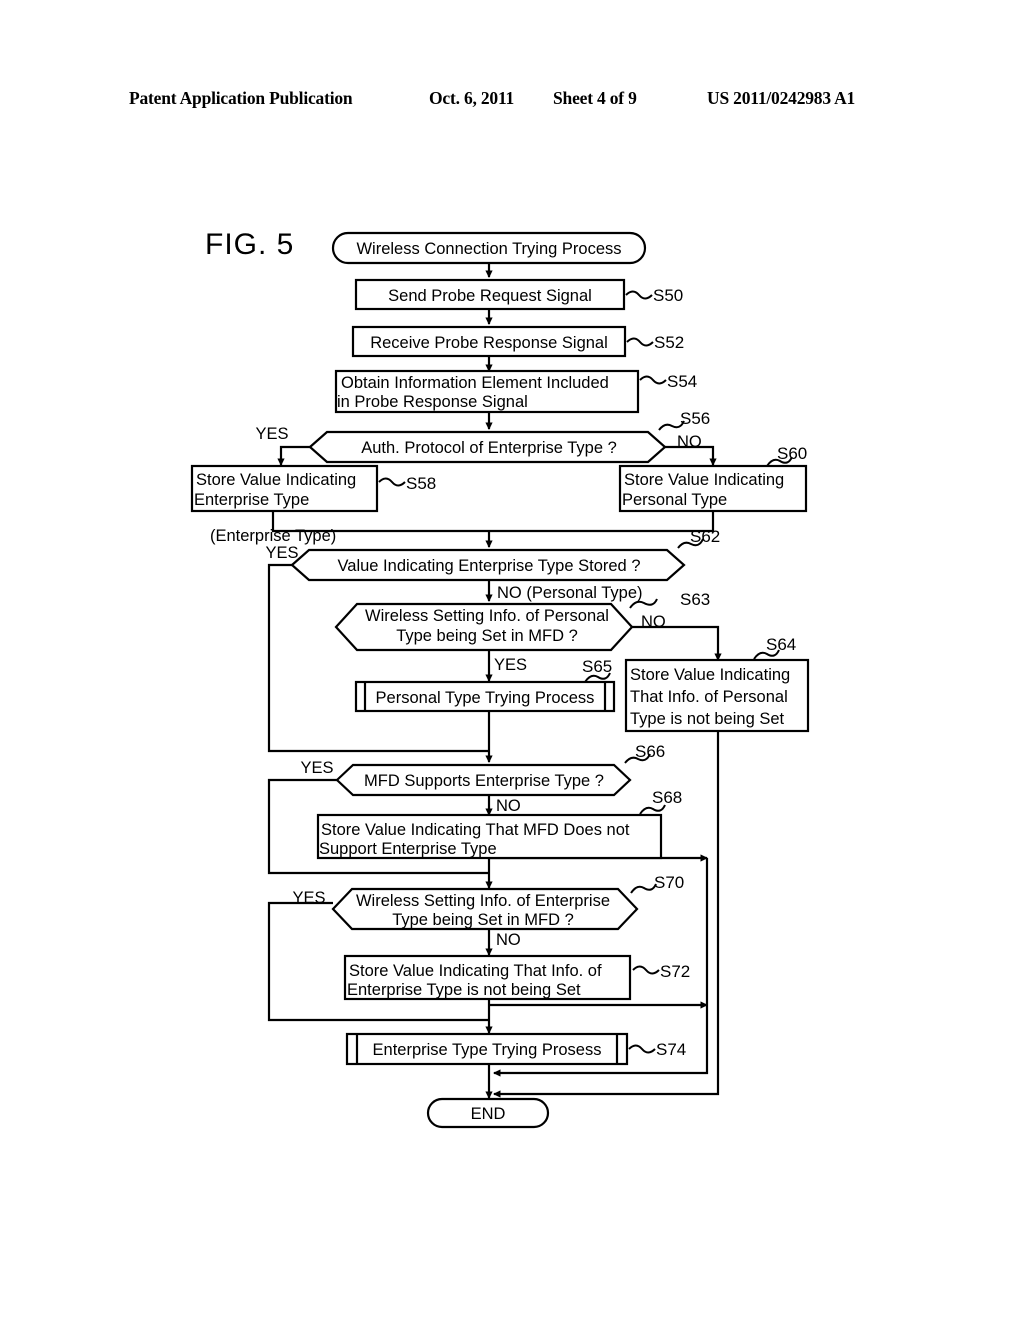 Image resolution: width=1024 pixels, height=1320 pixels. I want to click on s63-label-line1: Wireless Setting Info. of Personal, so click(487, 616).